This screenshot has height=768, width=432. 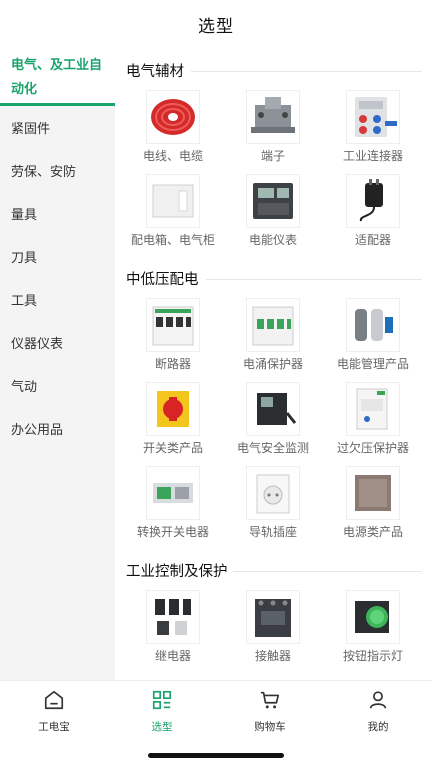 I want to click on sidebar-item-safety: 劳保、安防, so click(x=57, y=170).